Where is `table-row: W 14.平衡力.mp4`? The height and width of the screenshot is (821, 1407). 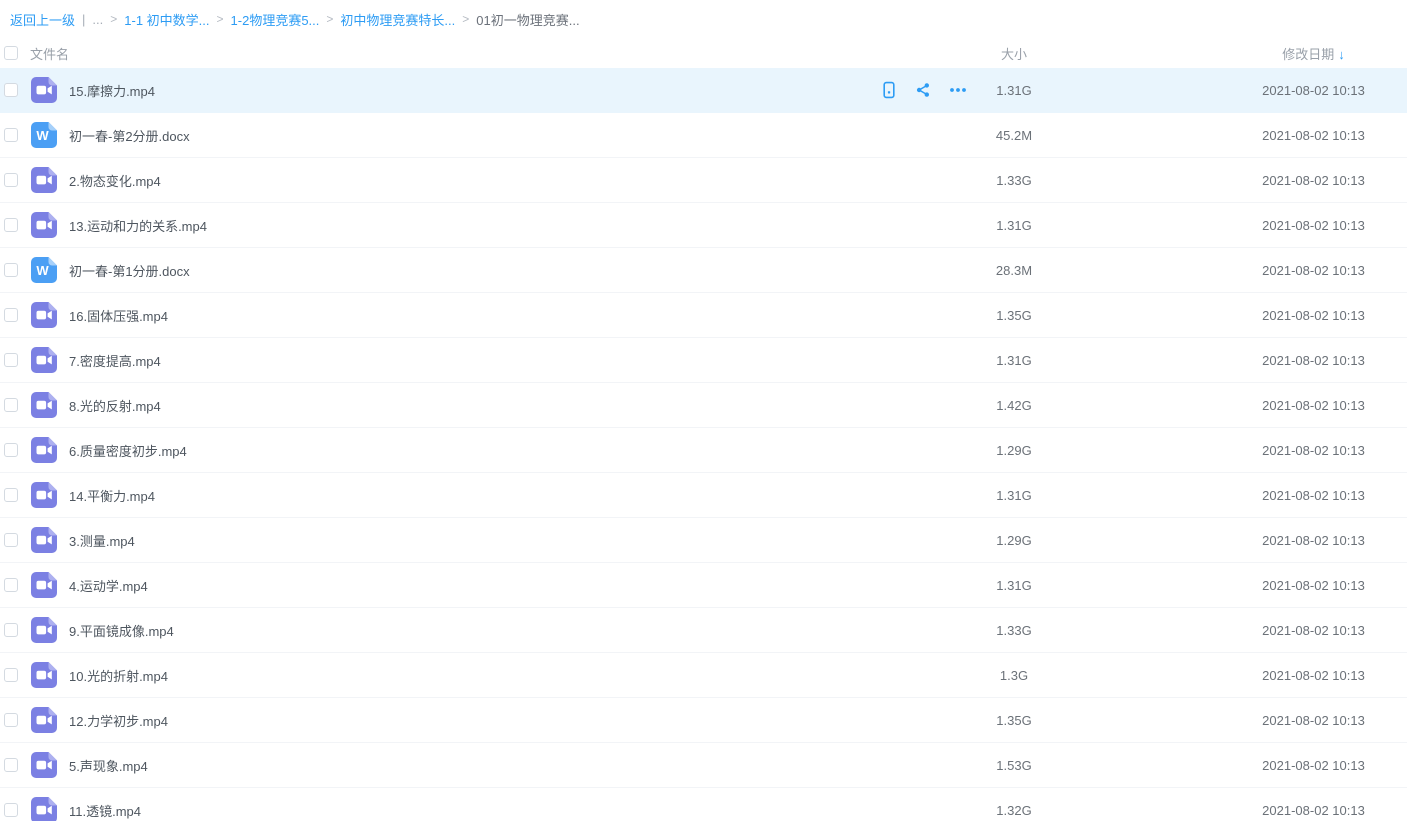 table-row: W 14.平衡力.mp4 is located at coordinates (703, 495).